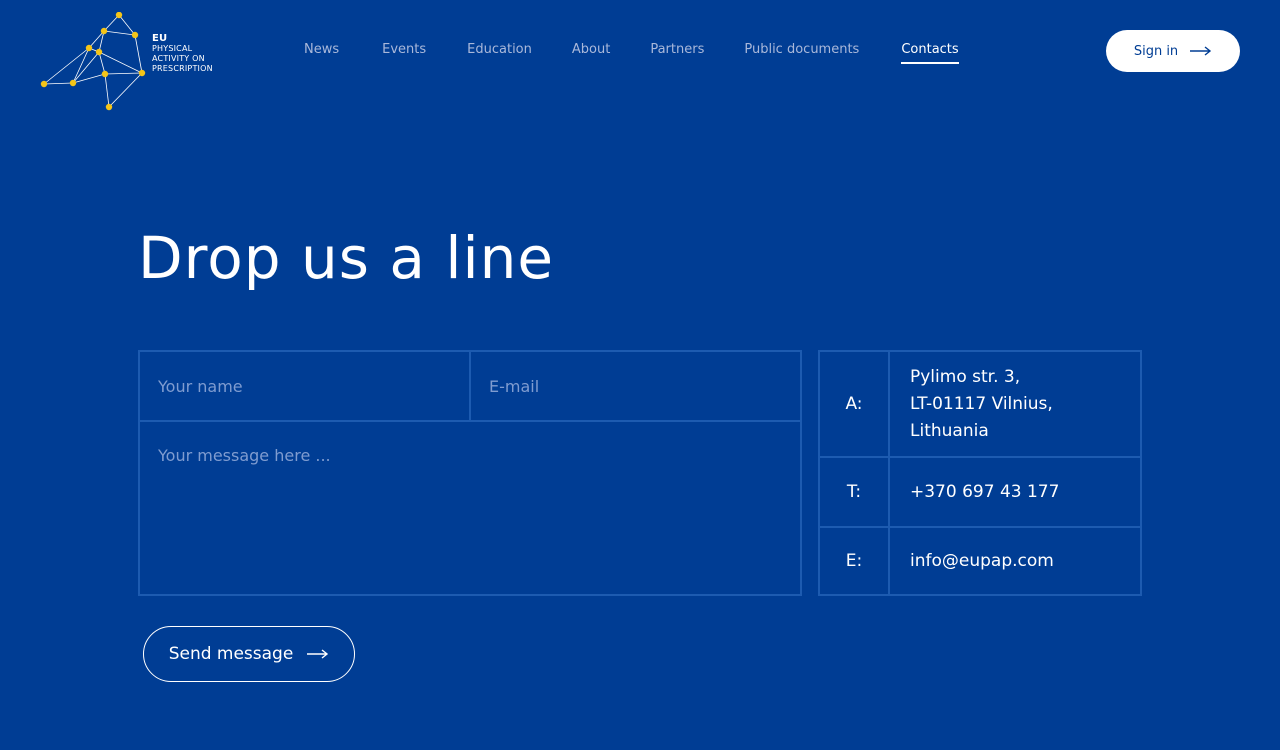  I want to click on nav-item-public-documents: Public documents, so click(801, 53).